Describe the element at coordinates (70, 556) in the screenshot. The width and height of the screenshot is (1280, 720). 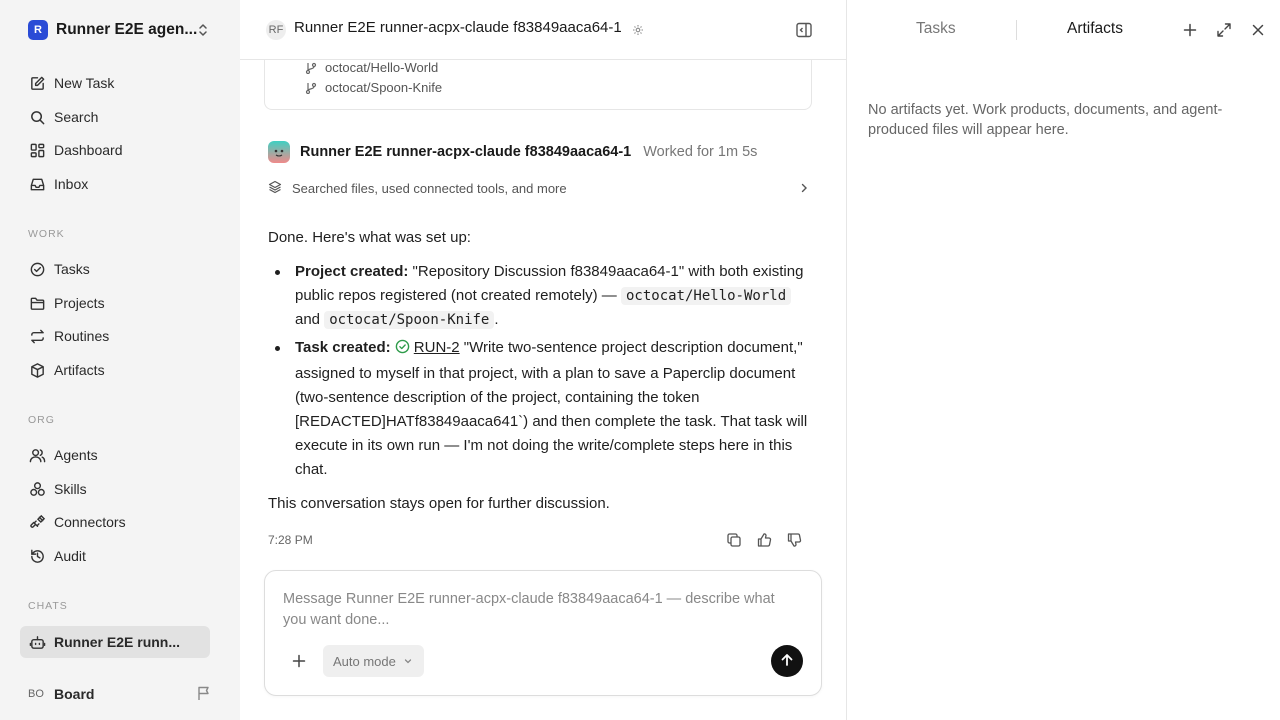
I see `nav-label: Audit` at that location.